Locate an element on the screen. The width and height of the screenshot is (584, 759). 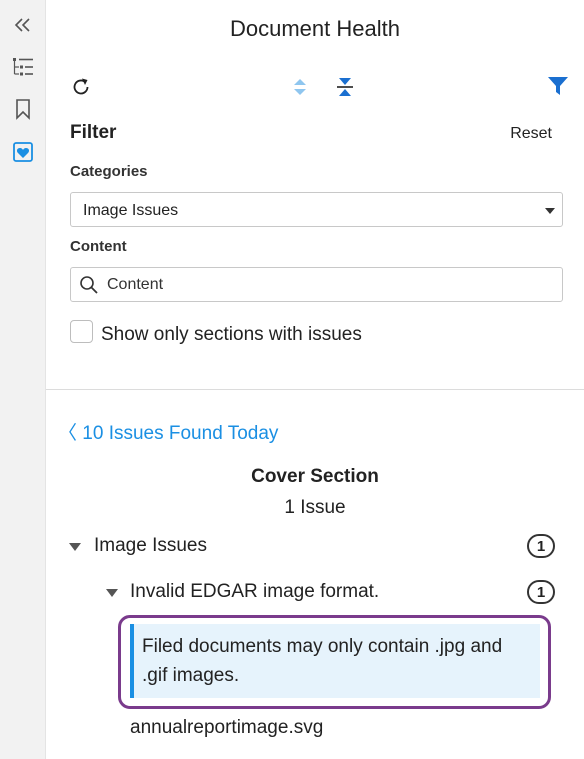
category-label: Image Issues is located at coordinates (150, 546).